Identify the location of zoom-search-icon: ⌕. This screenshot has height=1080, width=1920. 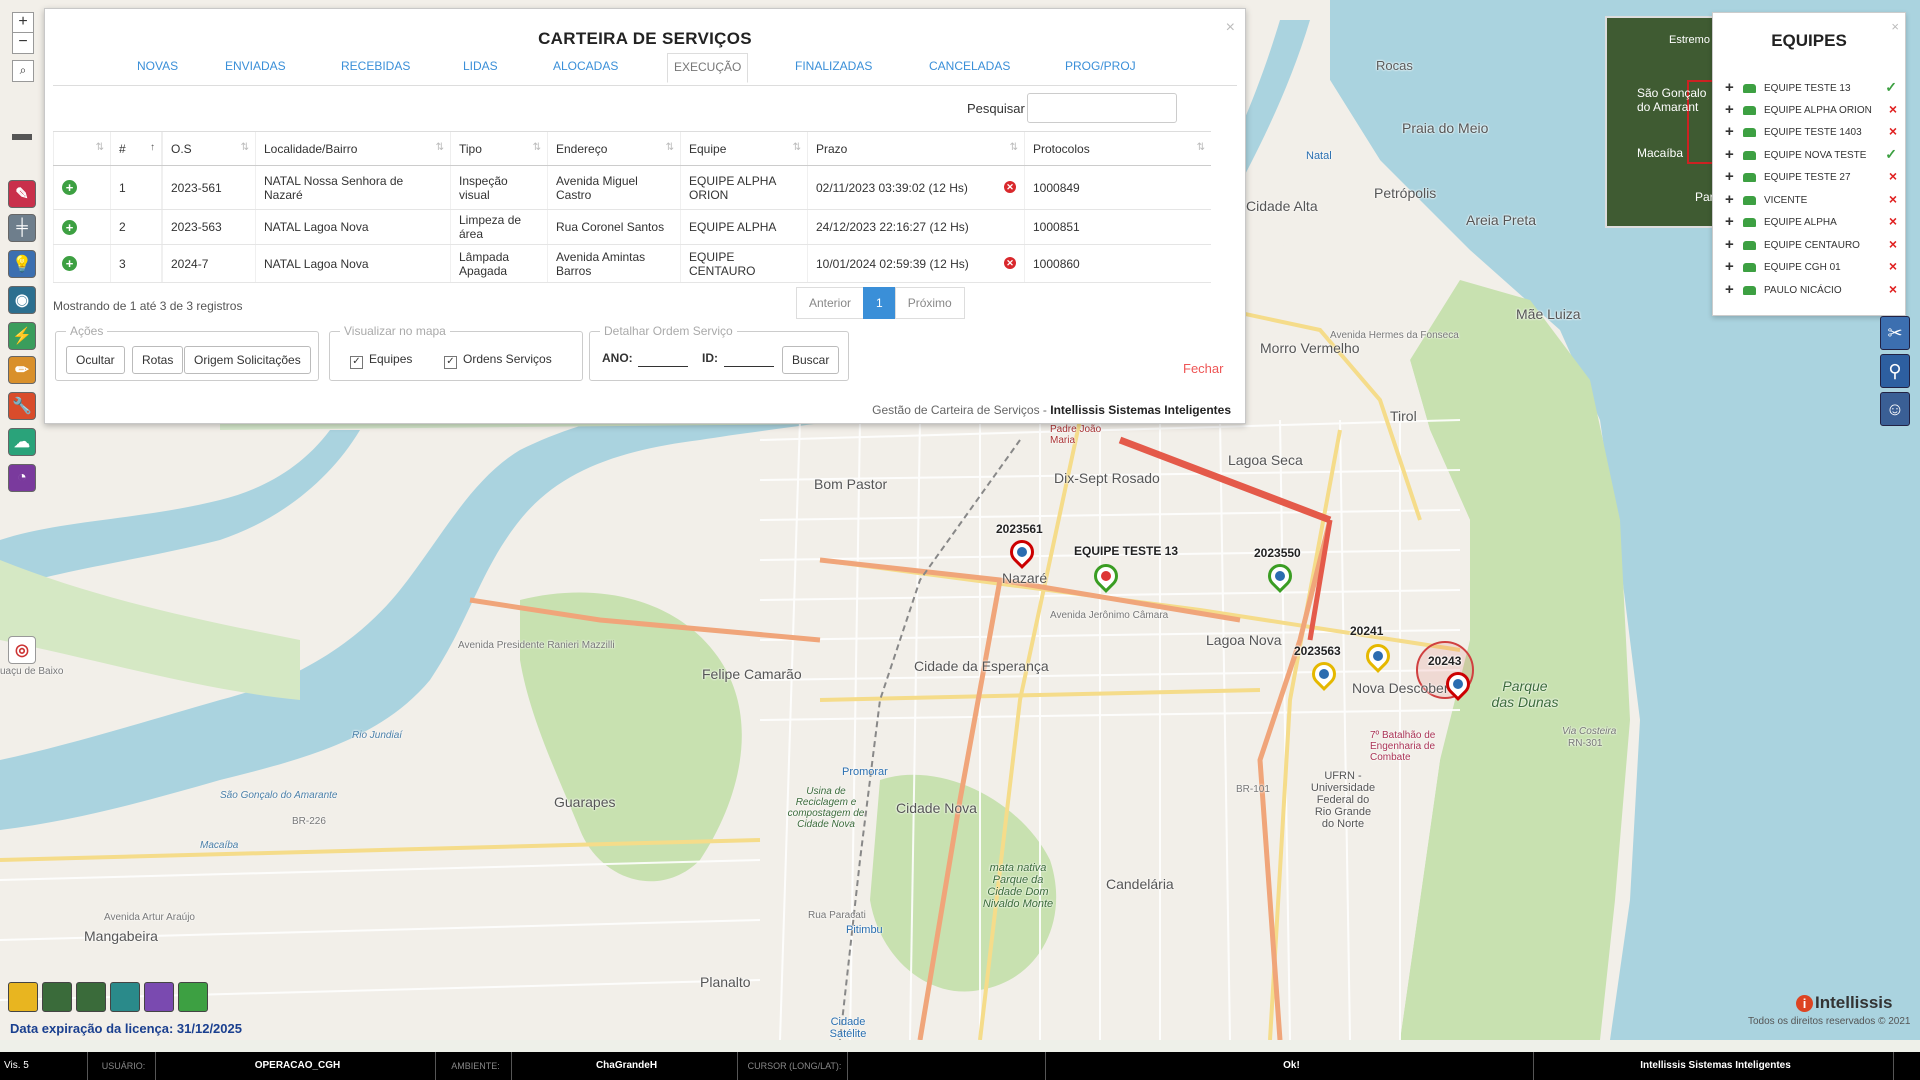
(23, 71).